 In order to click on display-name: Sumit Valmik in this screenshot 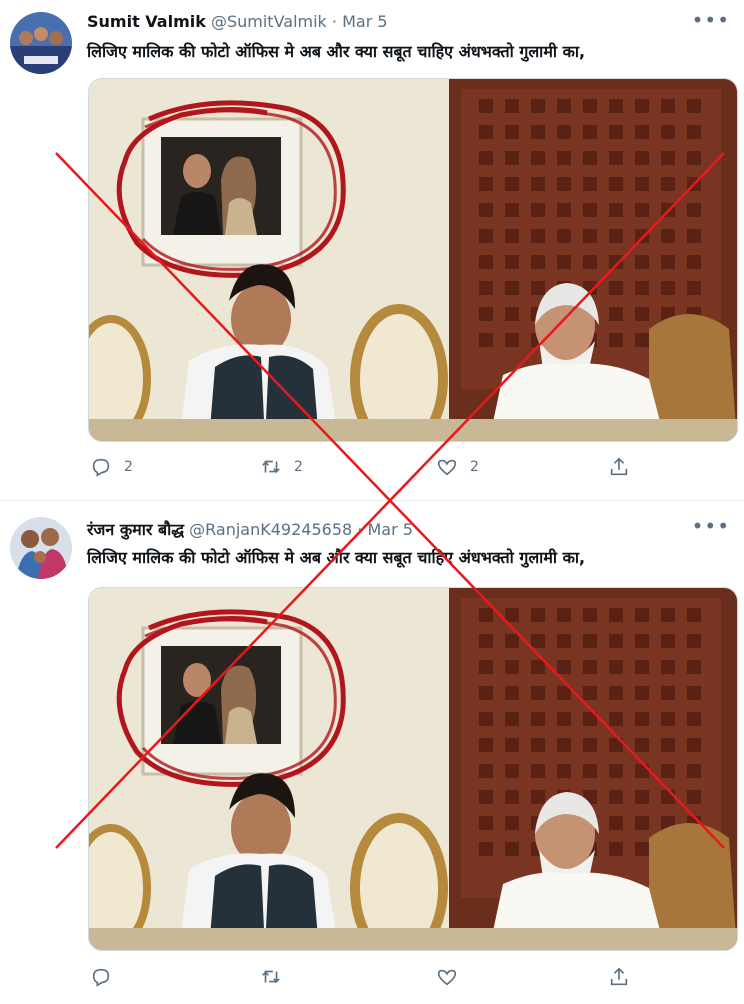, I will do `click(146, 21)`.